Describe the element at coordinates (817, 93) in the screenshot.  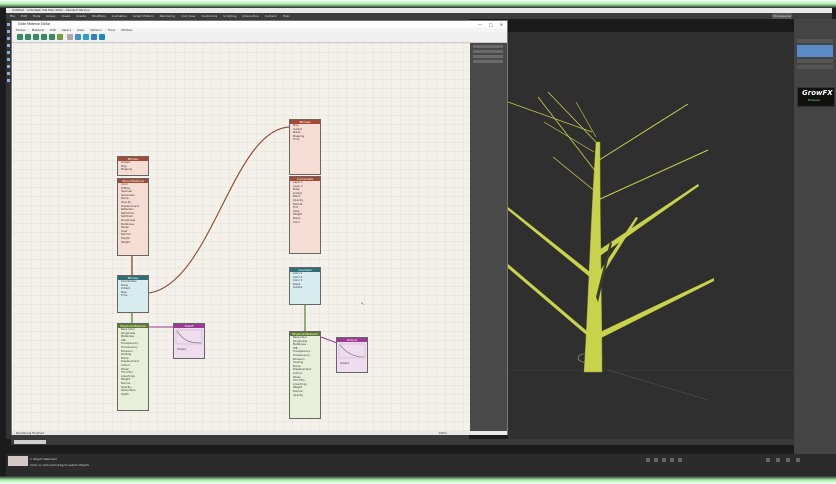
I see `growfx-logo-text: GrowFX` at that location.